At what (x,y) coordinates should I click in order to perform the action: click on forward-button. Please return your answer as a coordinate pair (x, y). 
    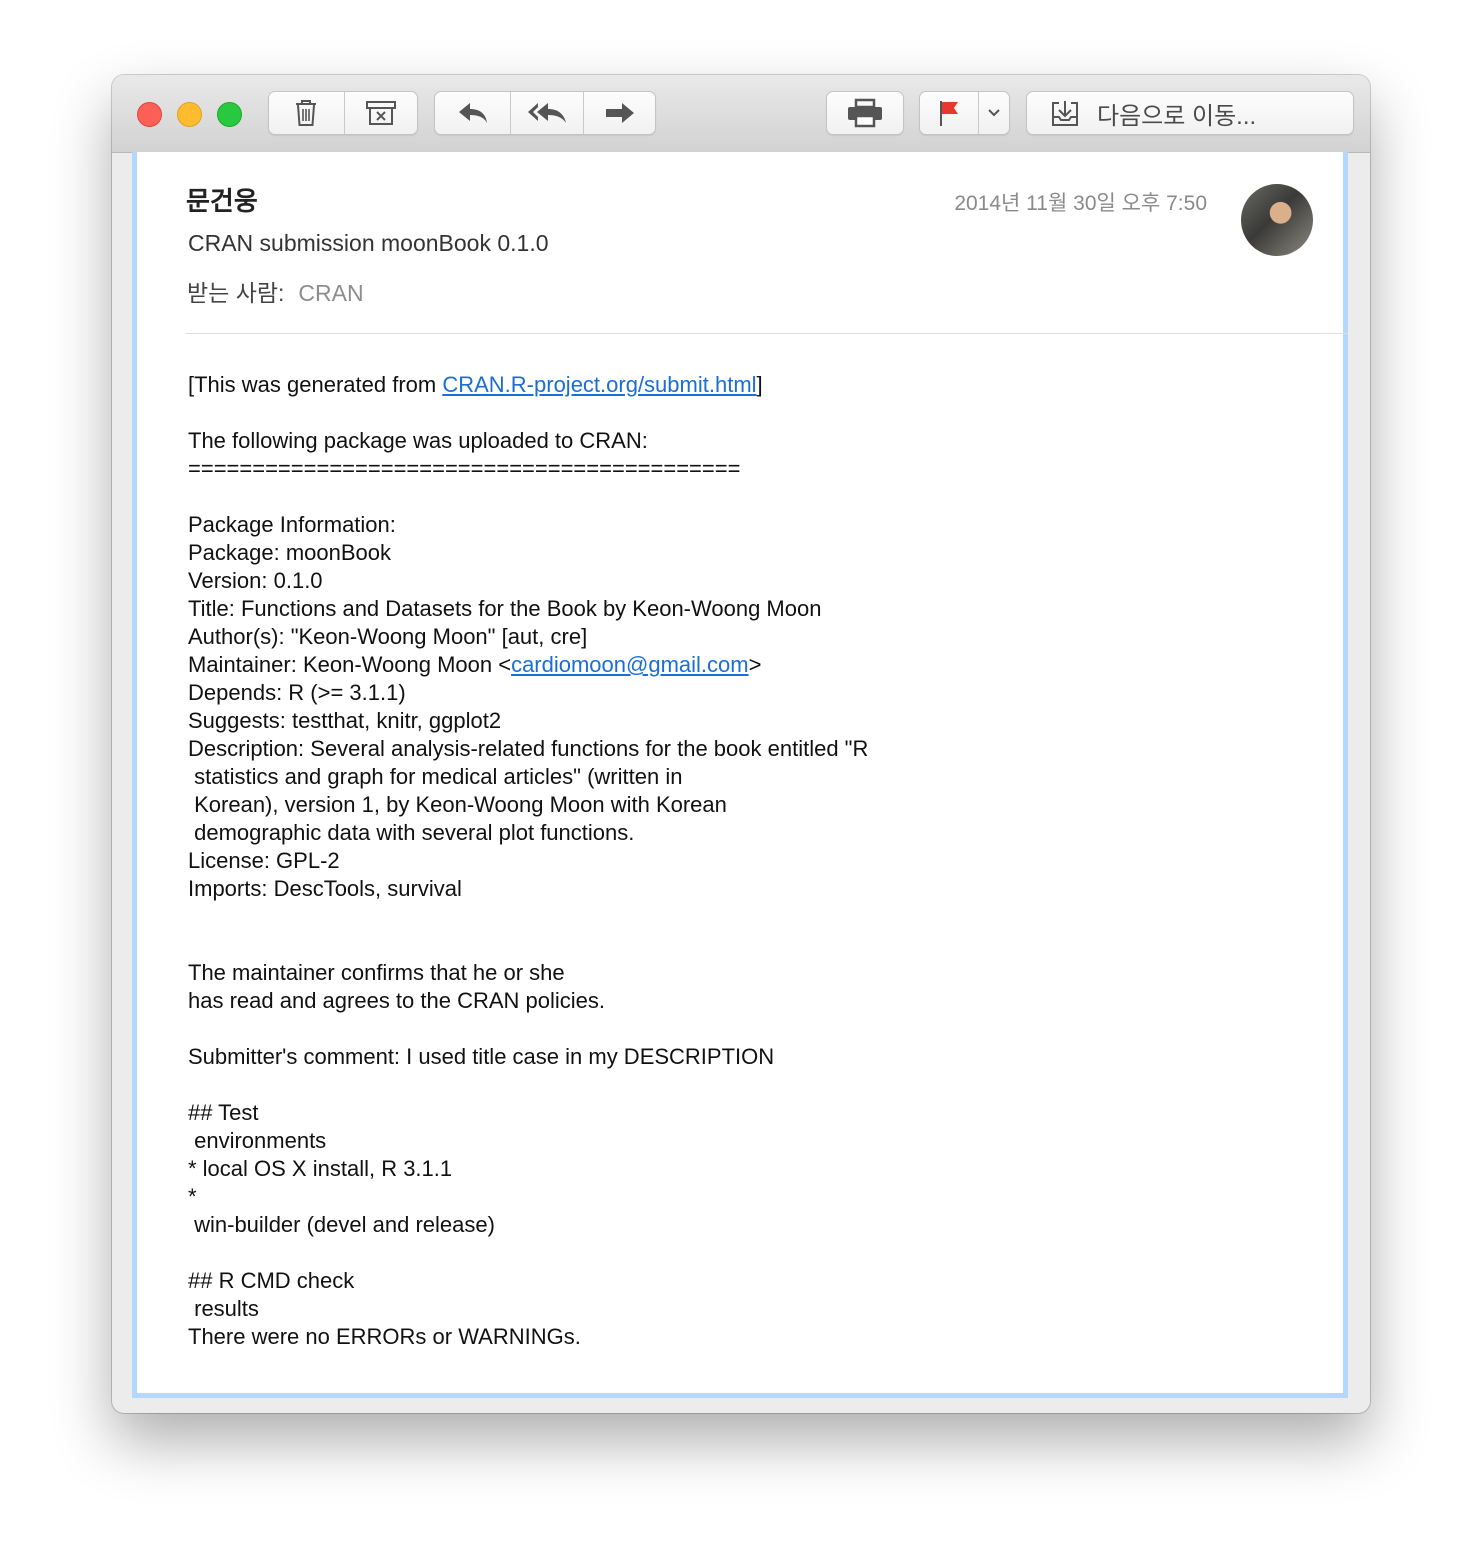
    Looking at the image, I should click on (619, 113).